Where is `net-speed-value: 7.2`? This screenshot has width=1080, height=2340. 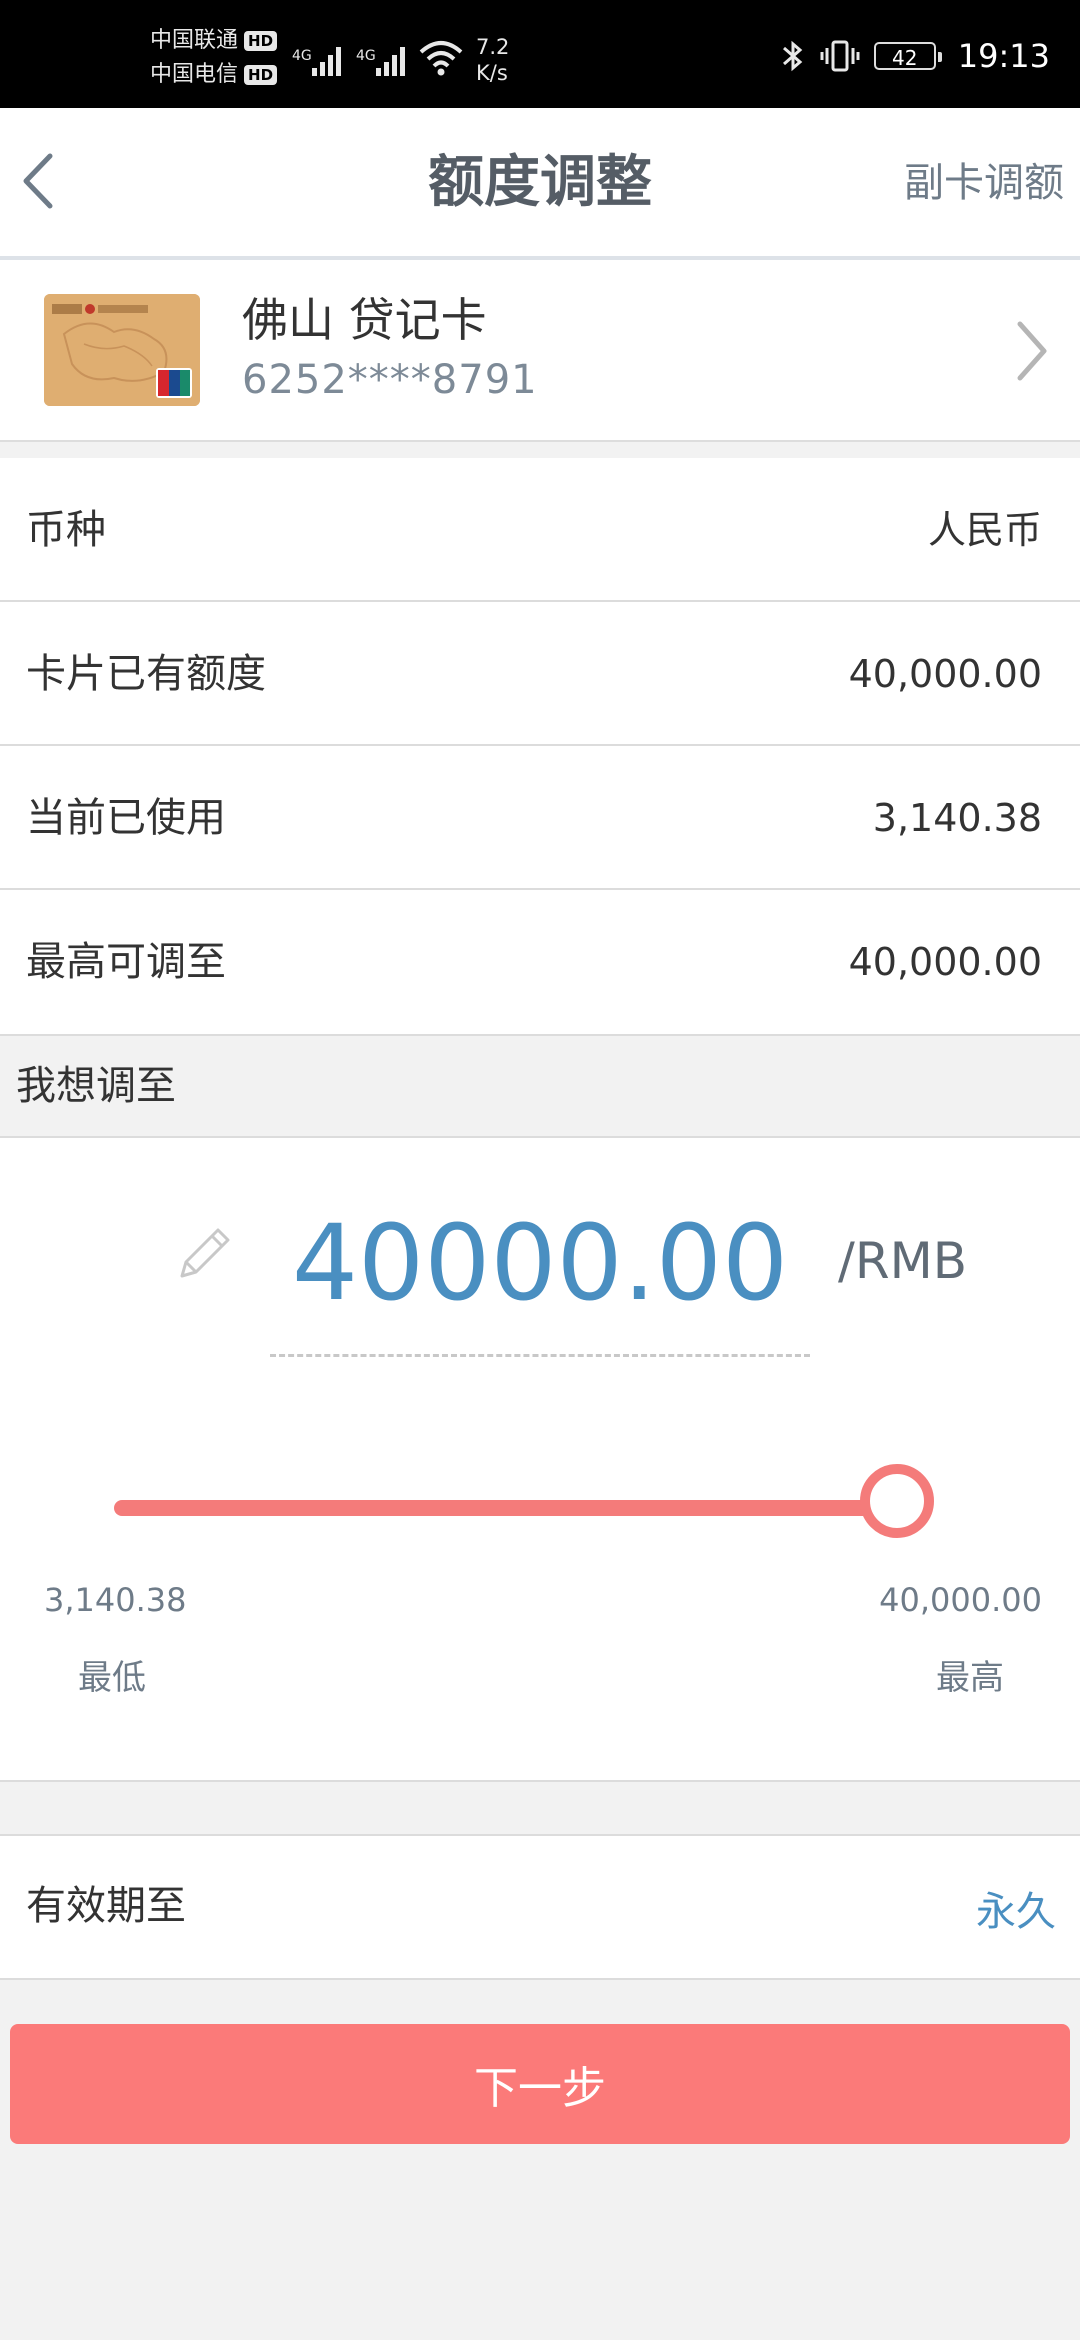
net-speed-value: 7.2 is located at coordinates (493, 47).